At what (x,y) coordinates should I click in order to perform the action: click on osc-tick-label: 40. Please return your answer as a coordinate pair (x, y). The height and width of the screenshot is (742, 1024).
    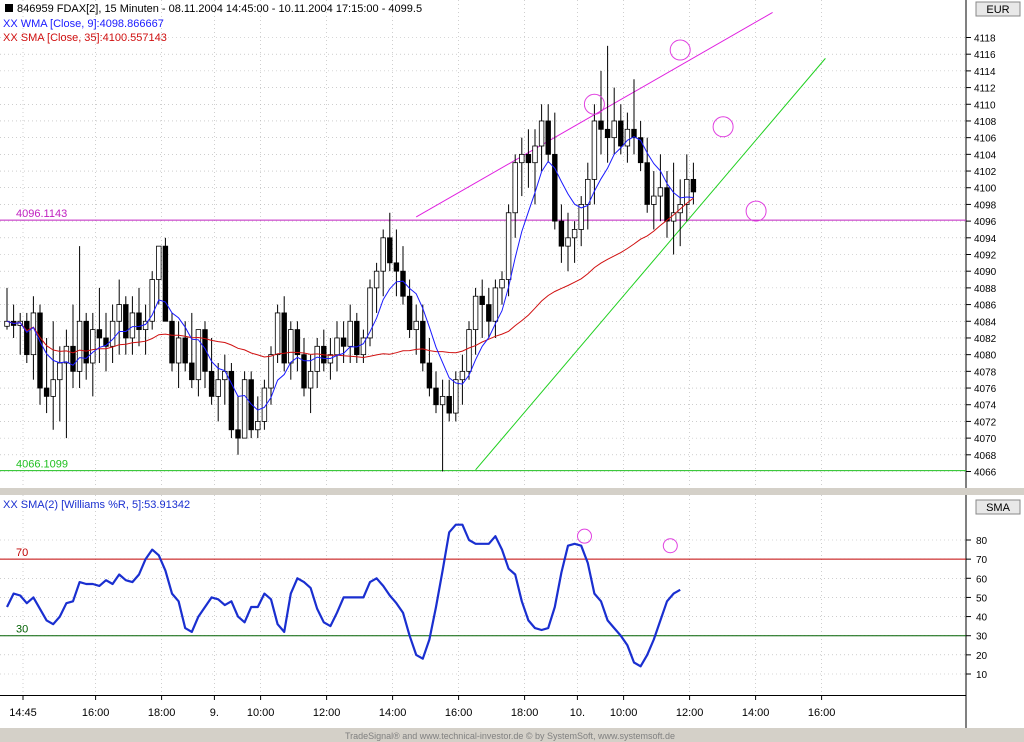
    Looking at the image, I should click on (982, 618).